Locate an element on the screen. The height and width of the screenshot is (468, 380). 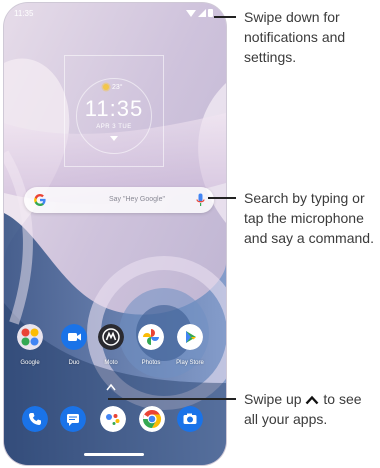
assistant-icon is located at coordinates (113, 419).